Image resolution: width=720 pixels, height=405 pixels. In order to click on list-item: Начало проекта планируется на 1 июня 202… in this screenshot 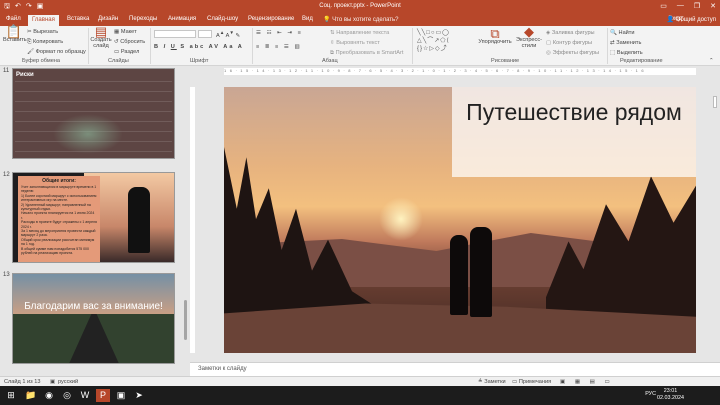, I will do `click(58, 215)`.